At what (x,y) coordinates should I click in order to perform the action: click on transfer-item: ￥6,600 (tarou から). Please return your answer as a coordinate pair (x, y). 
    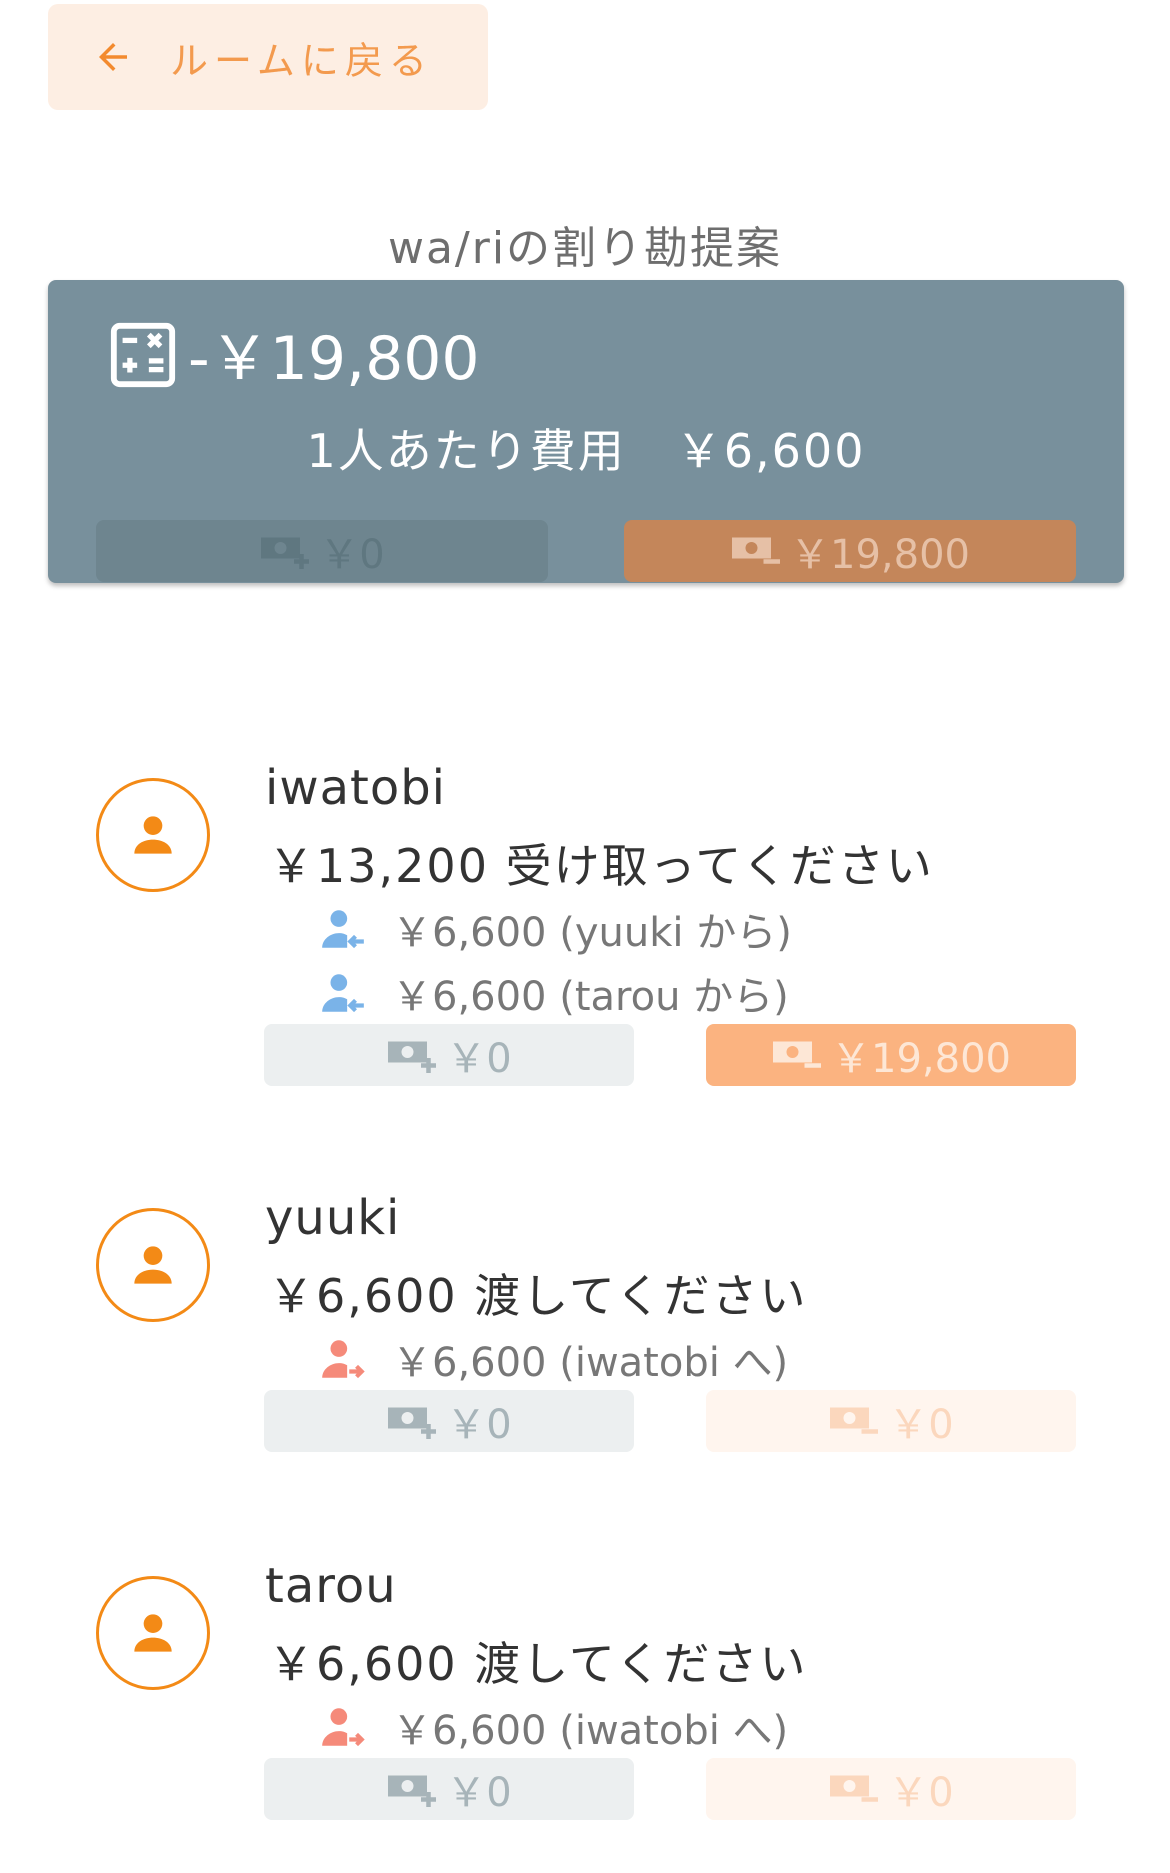
    Looking at the image, I should click on (553, 993).